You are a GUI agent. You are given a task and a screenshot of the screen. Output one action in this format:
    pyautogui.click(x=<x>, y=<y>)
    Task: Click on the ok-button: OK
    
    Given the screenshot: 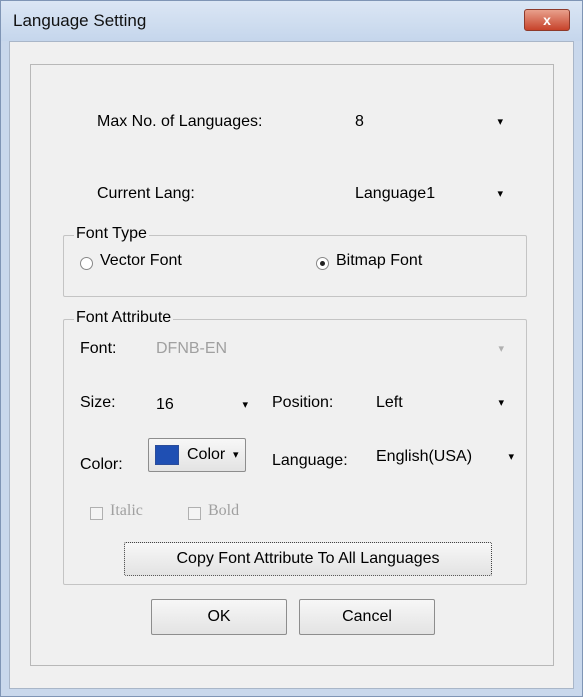 What is the action you would take?
    pyautogui.click(x=219, y=617)
    